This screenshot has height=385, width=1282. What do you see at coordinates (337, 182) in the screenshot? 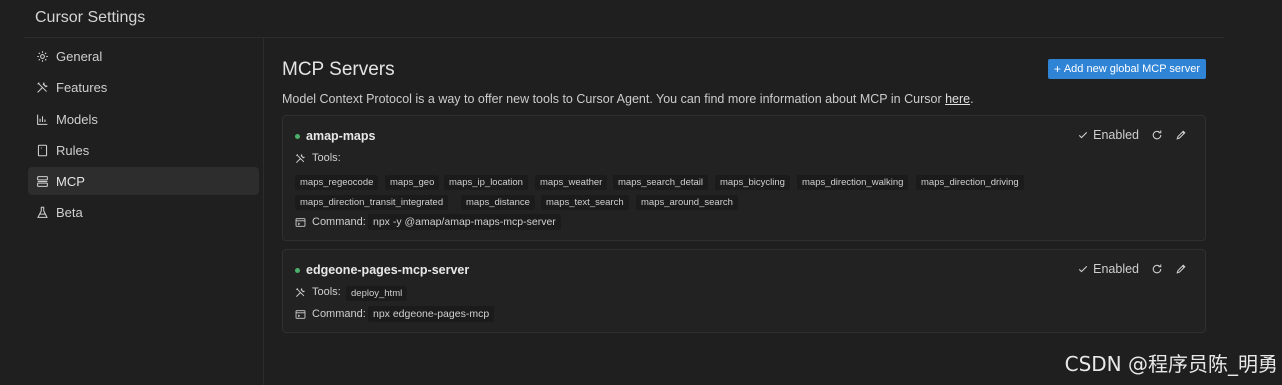
I see `tool-chip: maps_regeocode` at bounding box center [337, 182].